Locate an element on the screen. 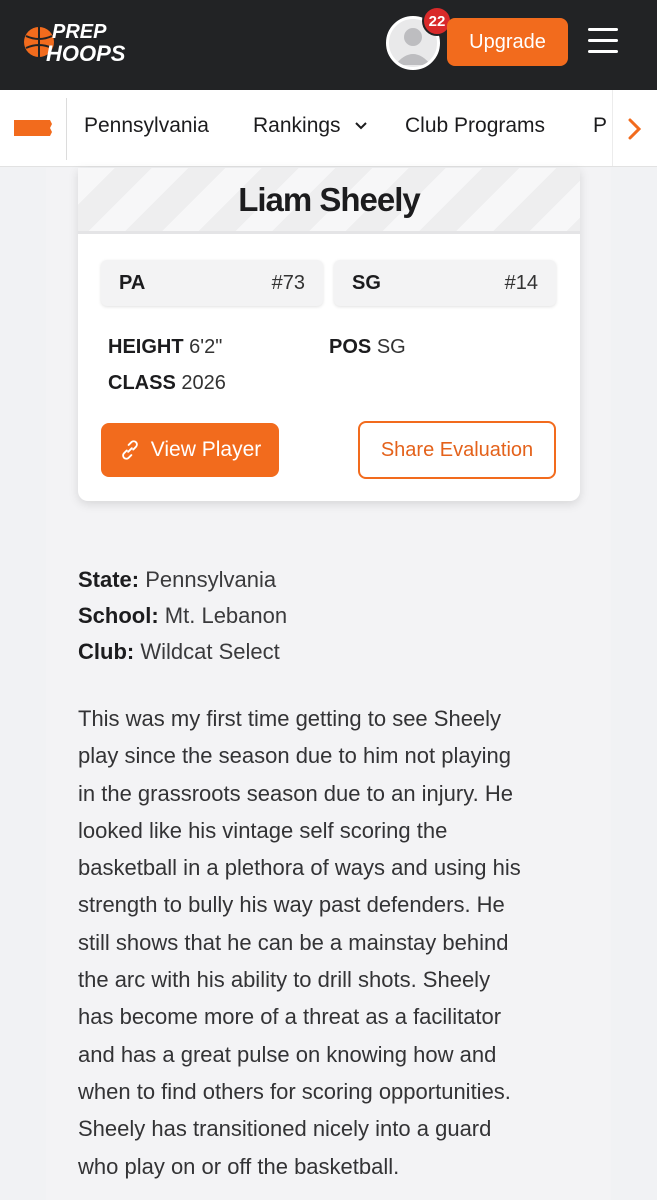 This screenshot has height=1200, width=657. position-rank-label: SG is located at coordinates (366, 283).